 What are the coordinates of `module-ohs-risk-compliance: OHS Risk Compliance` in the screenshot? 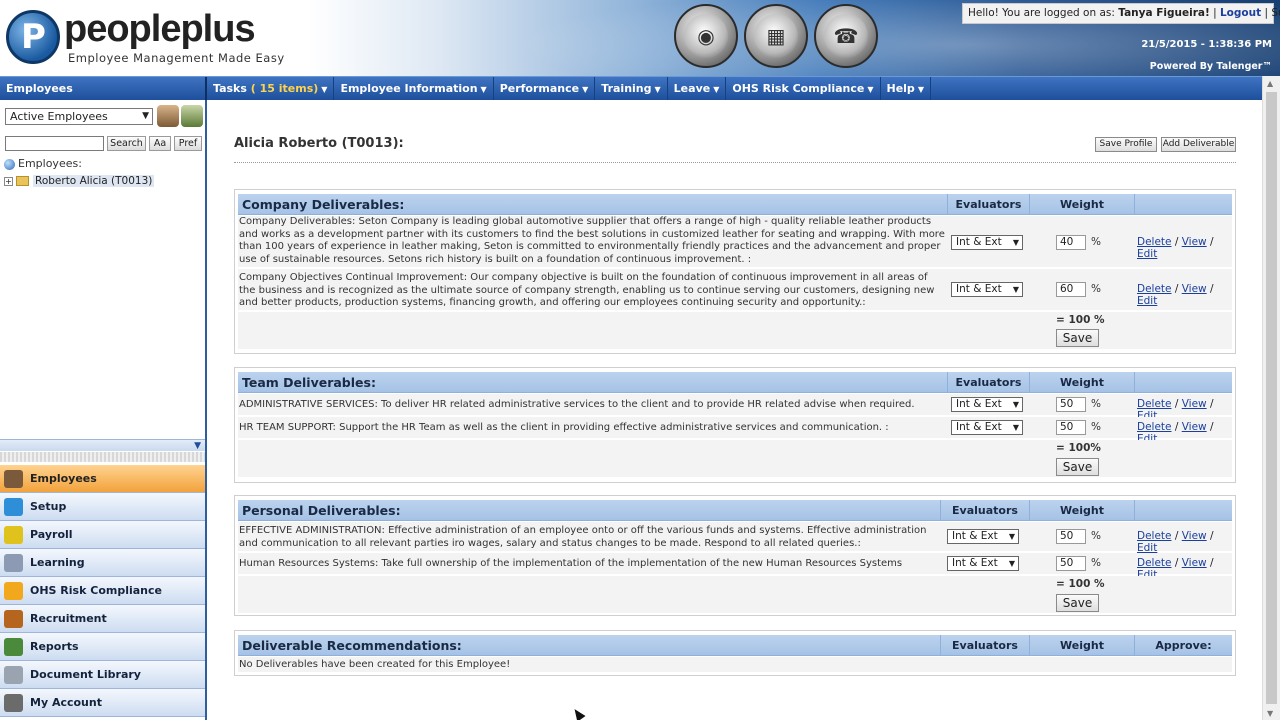 It's located at (102, 591).